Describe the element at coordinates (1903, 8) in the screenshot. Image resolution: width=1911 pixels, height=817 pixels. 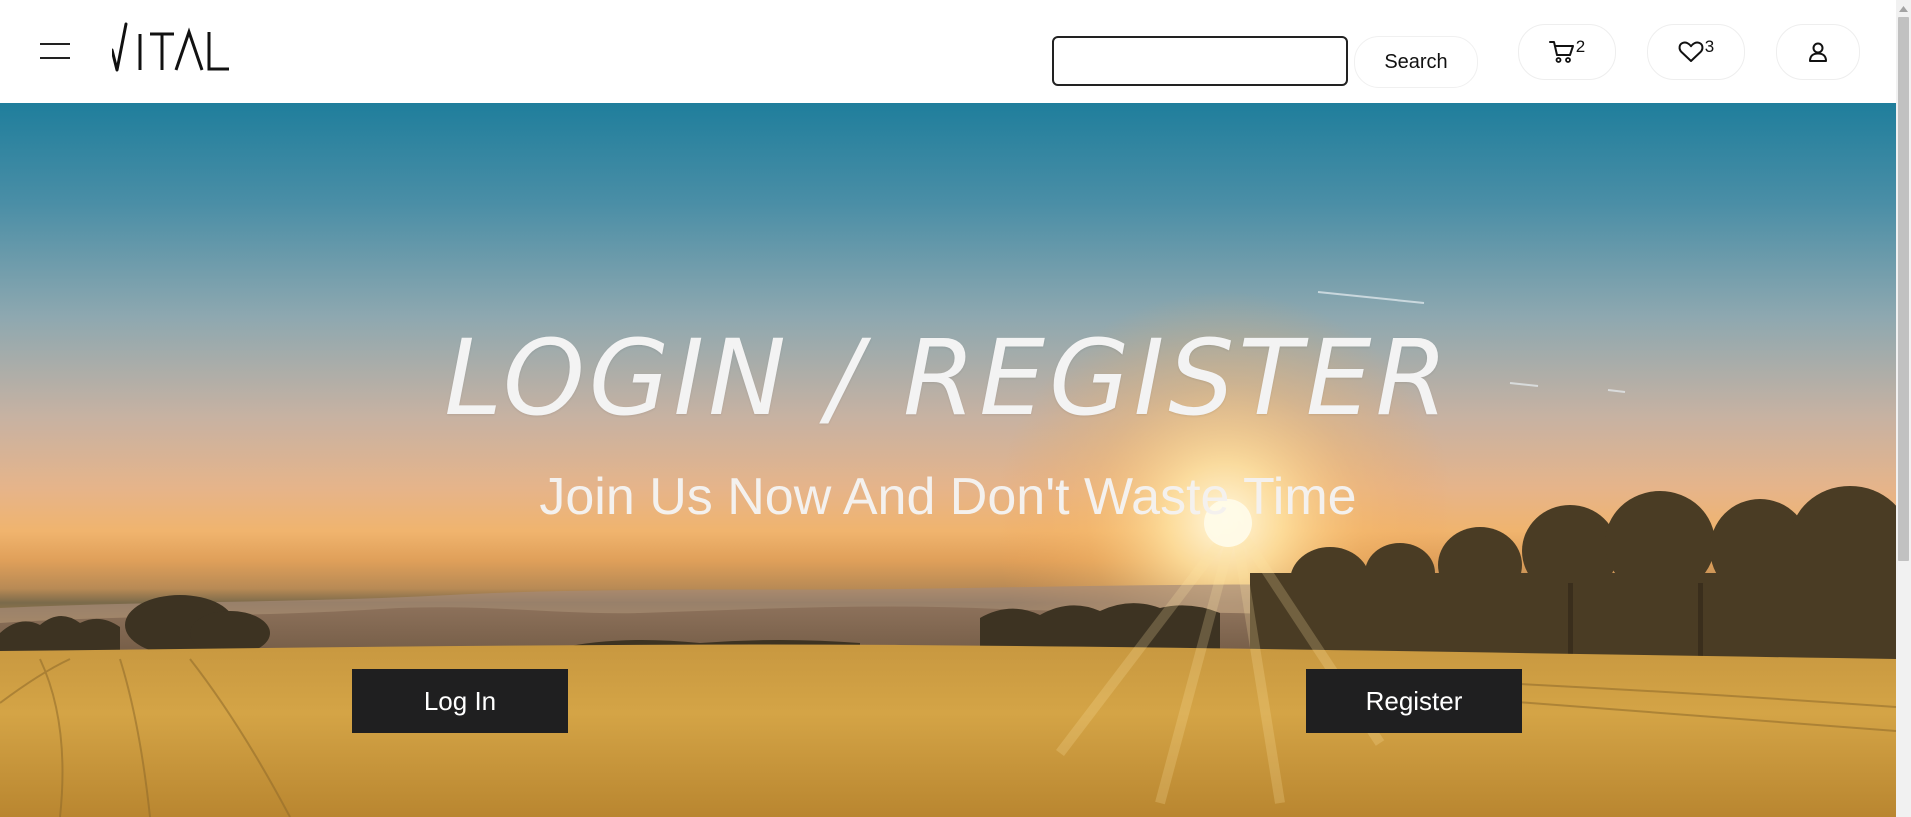
I see `scroll-up-arrow-icon` at that location.